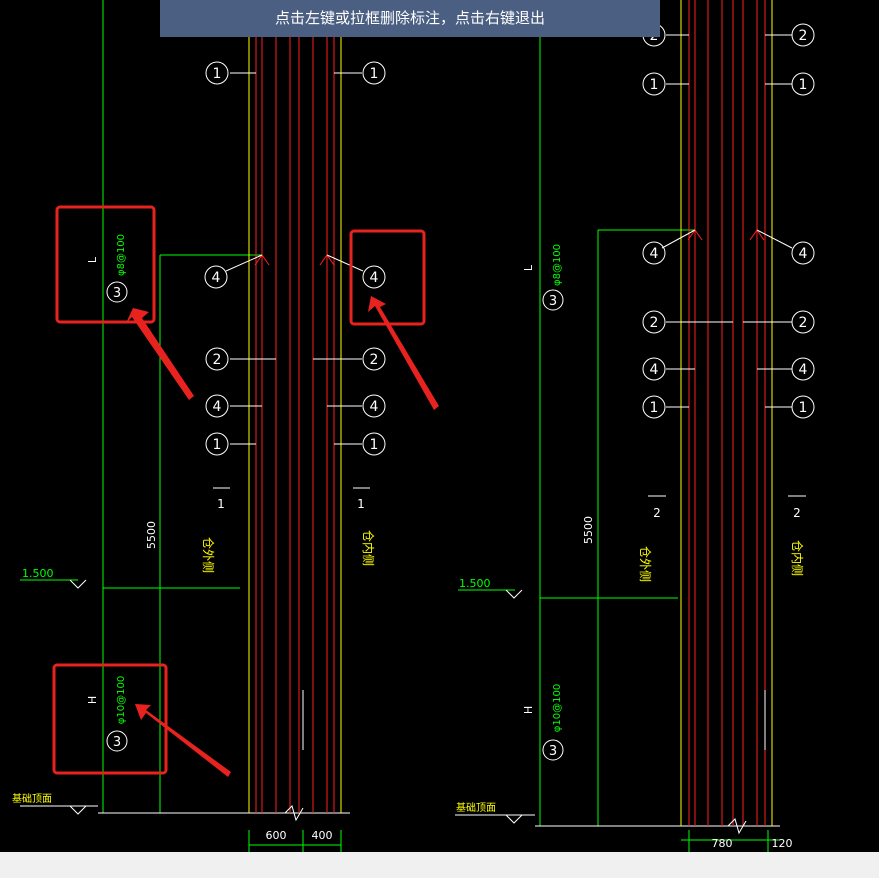  What do you see at coordinates (276, 835) in the screenshot?
I see `dimension-left: 600` at bounding box center [276, 835].